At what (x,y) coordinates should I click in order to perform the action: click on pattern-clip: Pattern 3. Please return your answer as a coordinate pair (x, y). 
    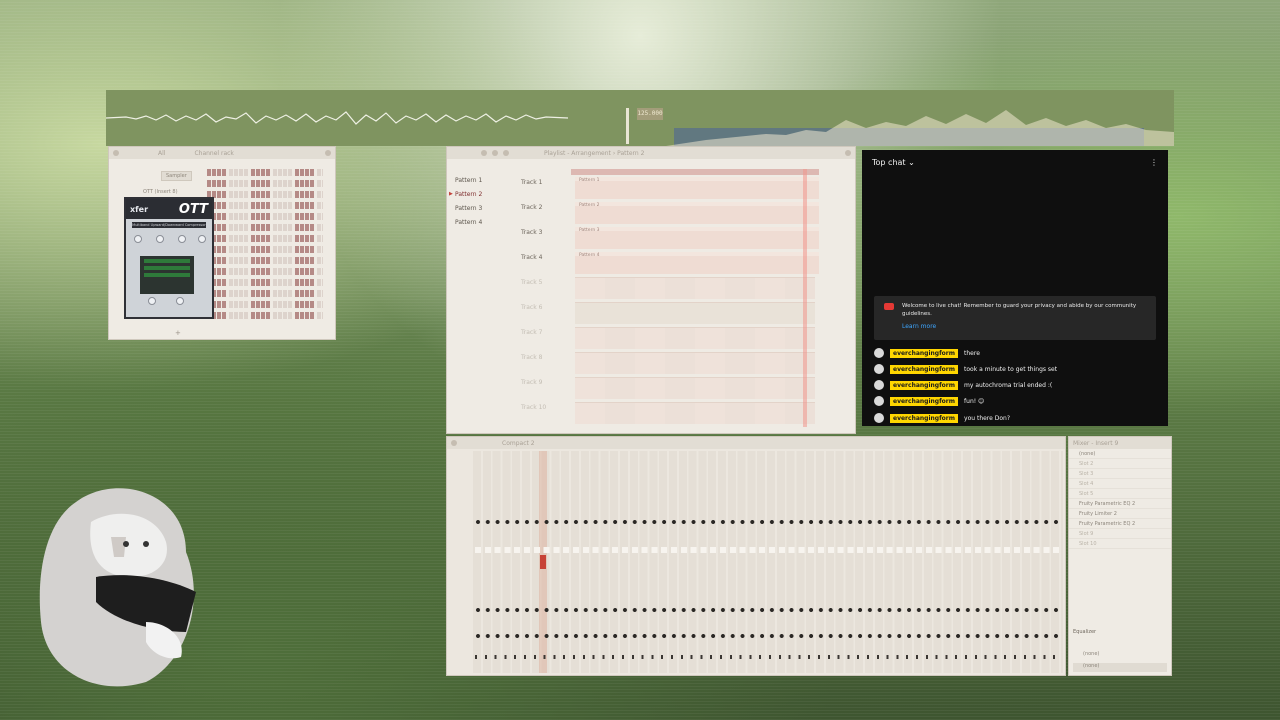
    Looking at the image, I should click on (697, 238).